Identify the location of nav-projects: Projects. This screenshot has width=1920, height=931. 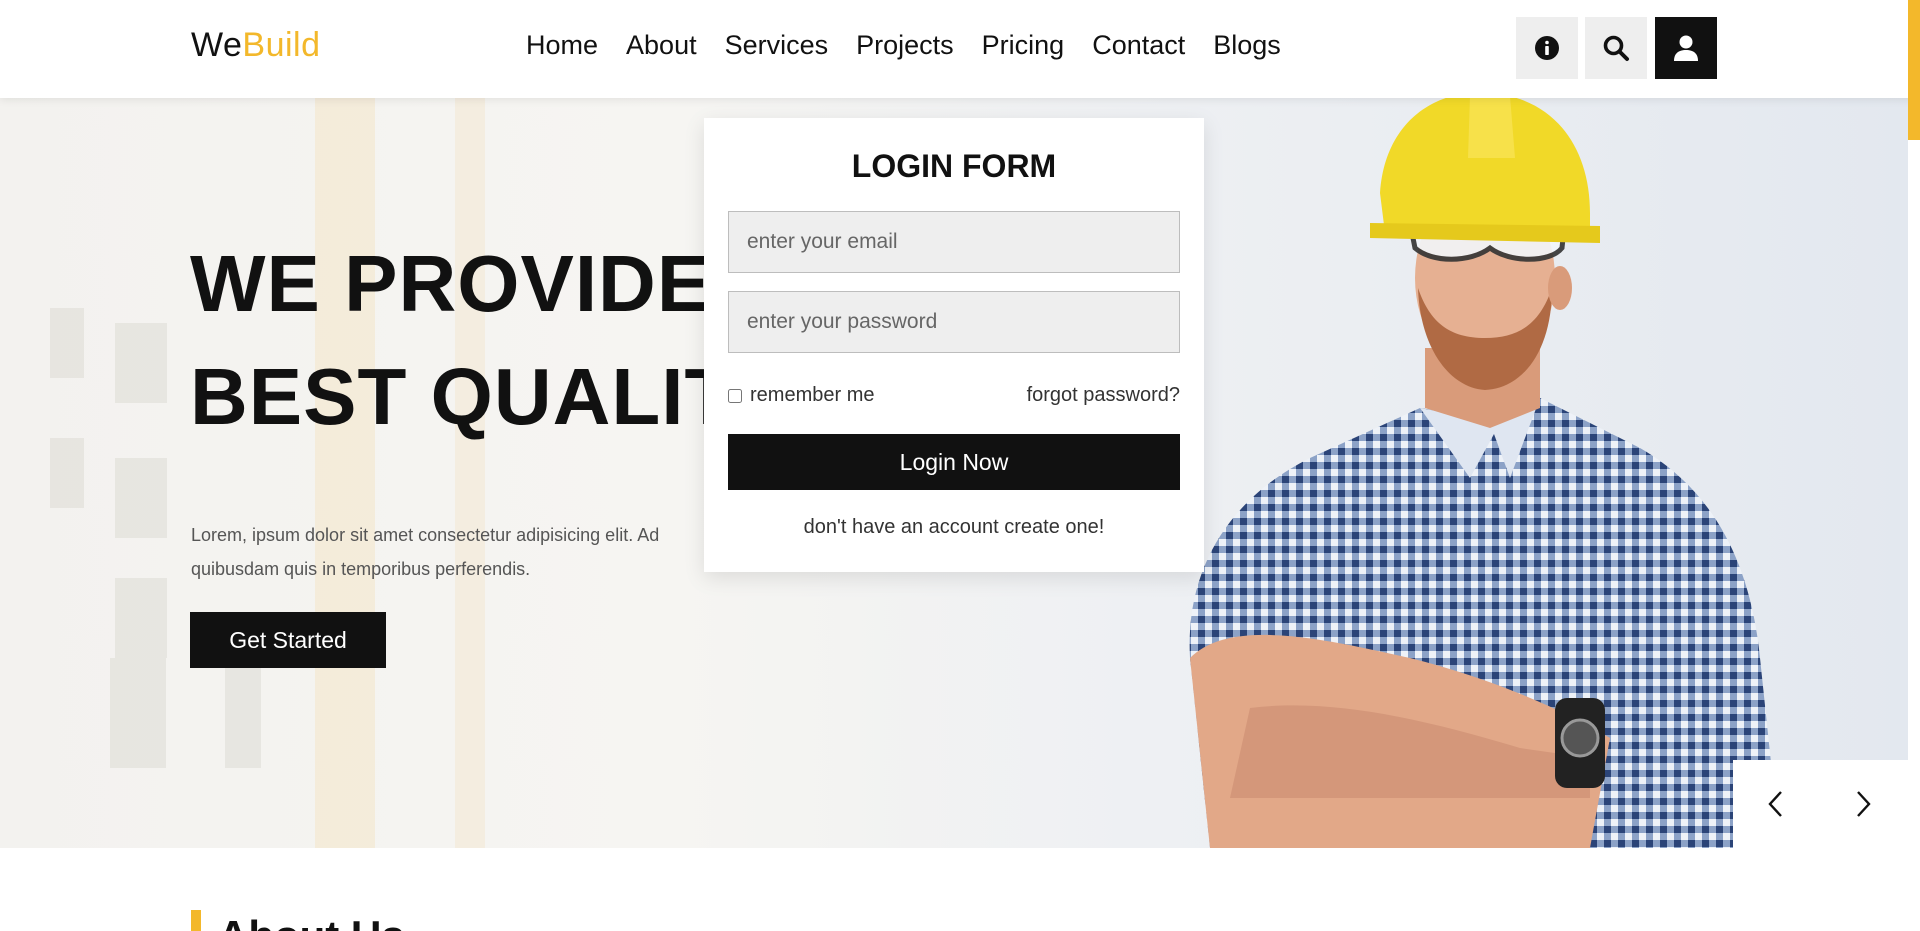
(905, 45).